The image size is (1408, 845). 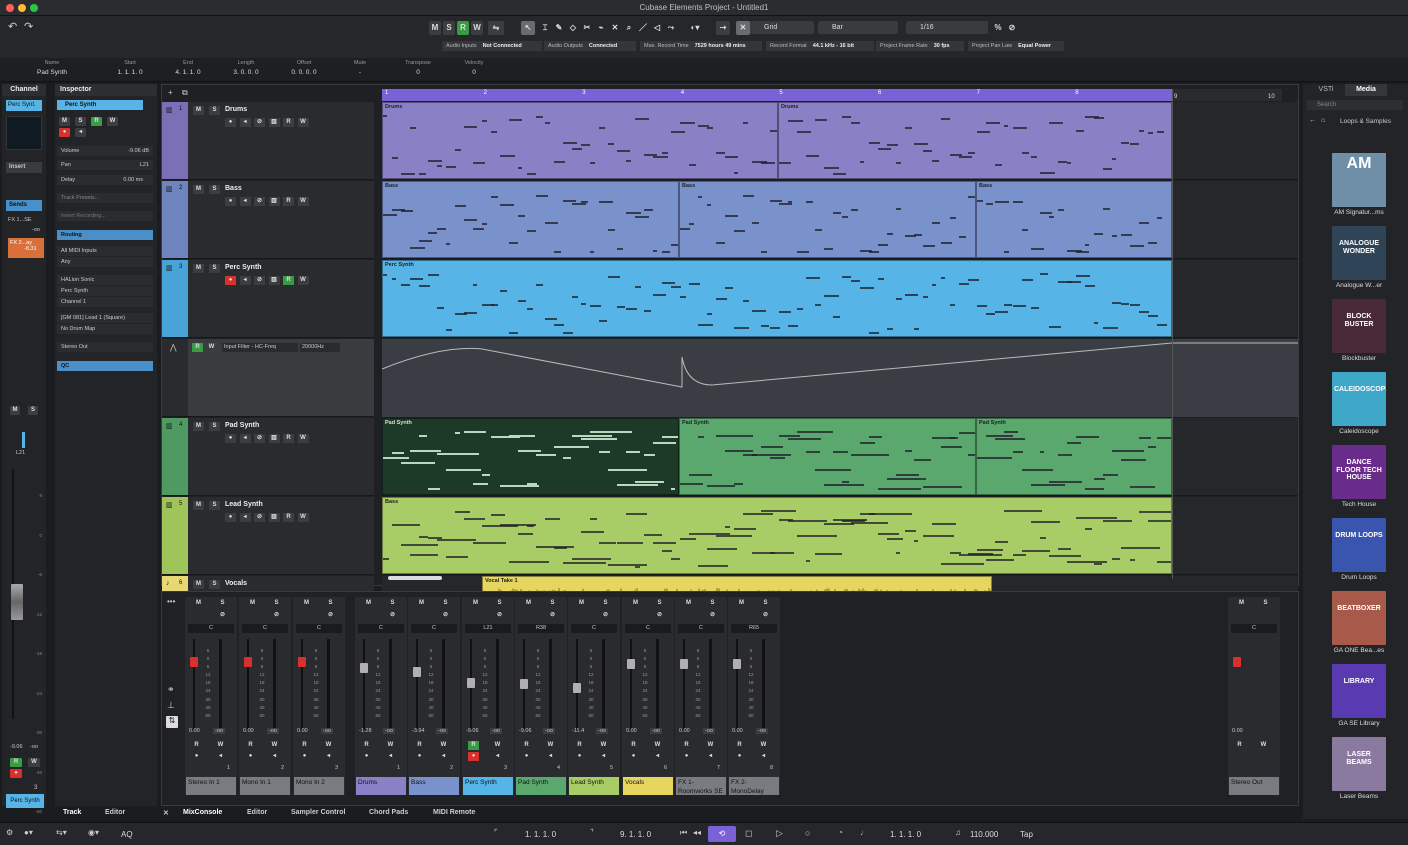 What do you see at coordinates (233, 188) in the screenshot?
I see `track-name: Bass` at bounding box center [233, 188].